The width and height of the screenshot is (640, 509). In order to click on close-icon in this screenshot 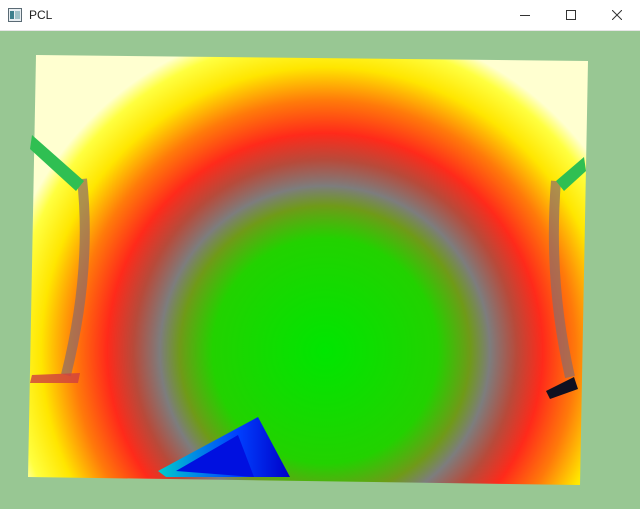, I will do `click(617, 15)`.